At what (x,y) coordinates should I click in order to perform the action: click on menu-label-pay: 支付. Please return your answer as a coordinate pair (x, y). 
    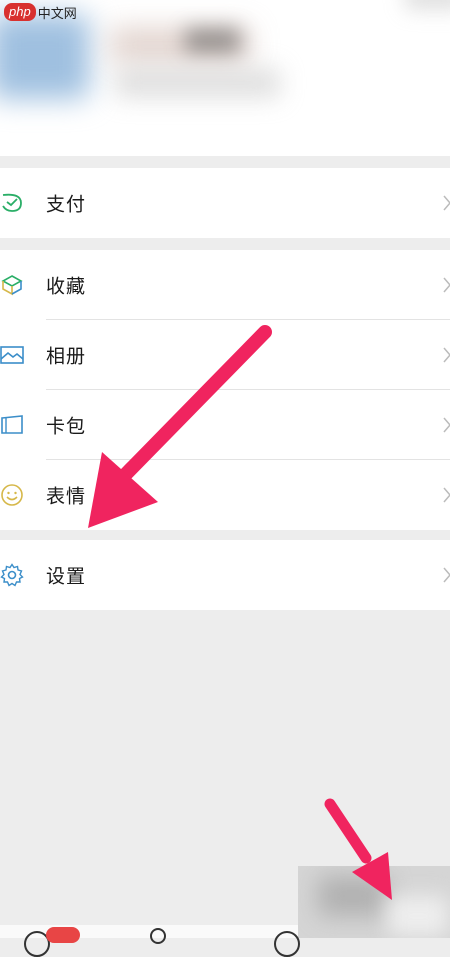
    Looking at the image, I should click on (66, 204).